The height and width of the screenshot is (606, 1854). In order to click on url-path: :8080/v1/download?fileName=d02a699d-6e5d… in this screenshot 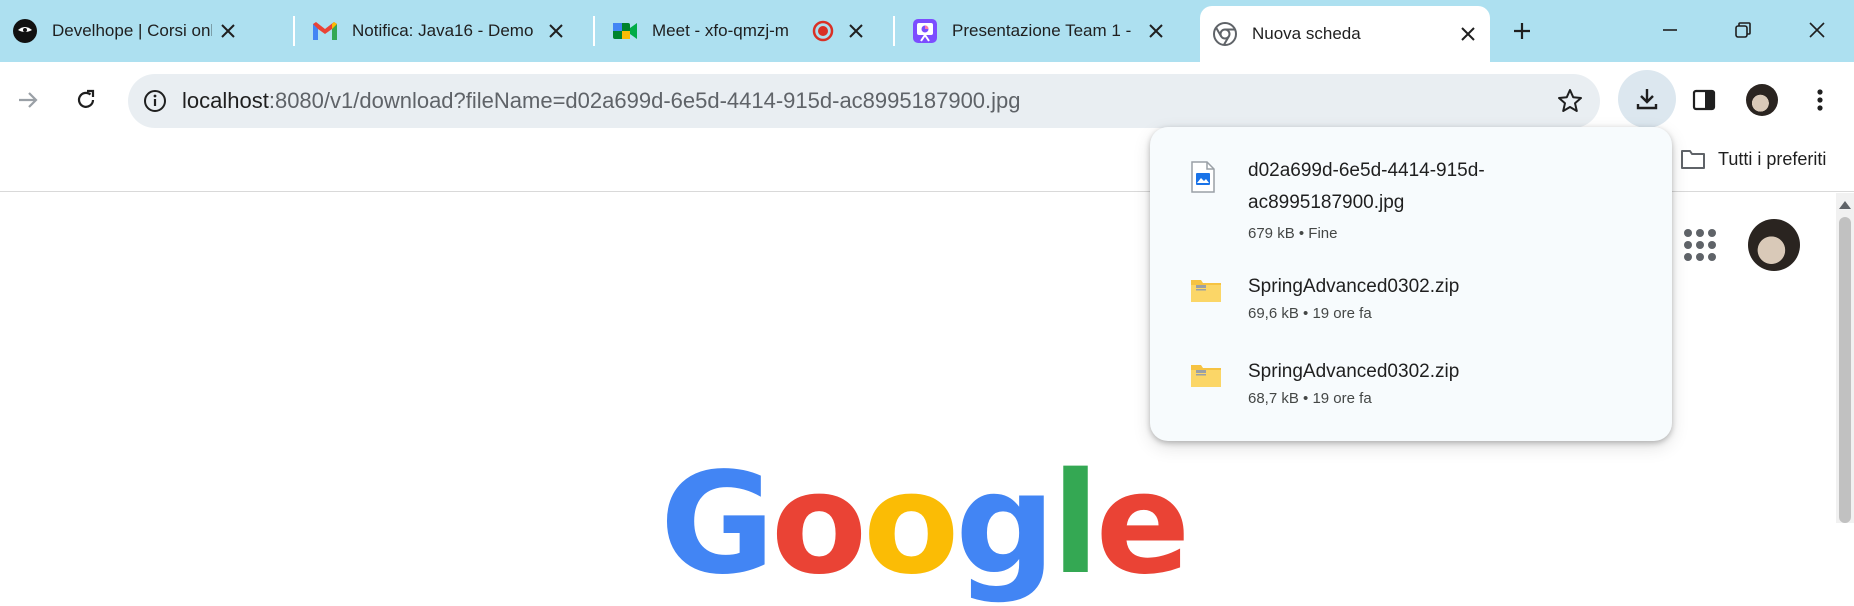, I will do `click(644, 100)`.